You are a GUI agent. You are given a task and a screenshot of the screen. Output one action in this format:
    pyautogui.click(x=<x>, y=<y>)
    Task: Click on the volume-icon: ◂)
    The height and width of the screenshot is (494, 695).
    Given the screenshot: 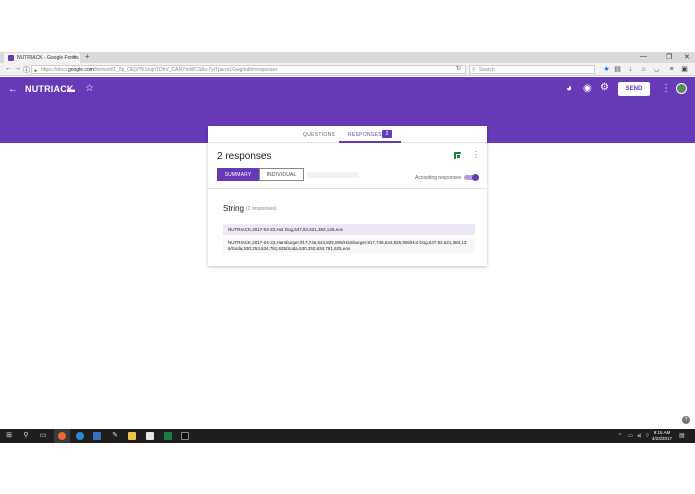 What is the action you would take?
    pyautogui.click(x=639, y=436)
    